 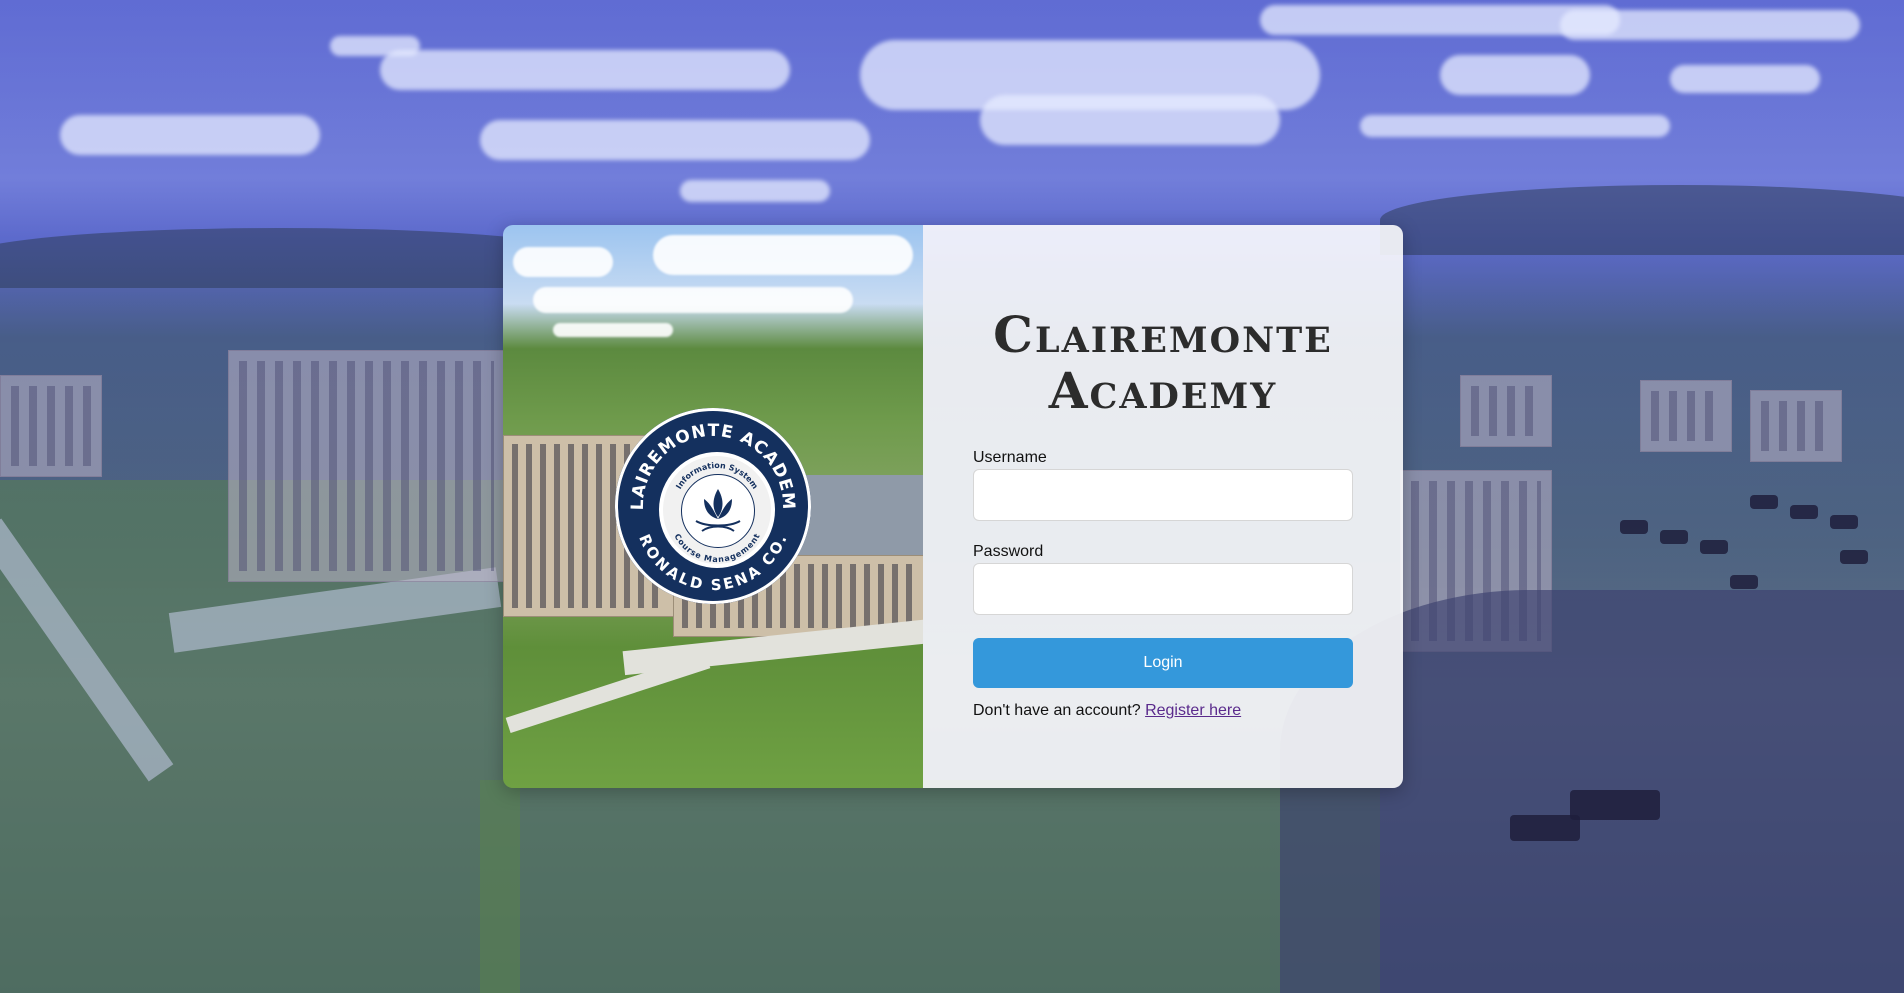 What do you see at coordinates (930, 886) in the screenshot?
I see `background-lawn` at bounding box center [930, 886].